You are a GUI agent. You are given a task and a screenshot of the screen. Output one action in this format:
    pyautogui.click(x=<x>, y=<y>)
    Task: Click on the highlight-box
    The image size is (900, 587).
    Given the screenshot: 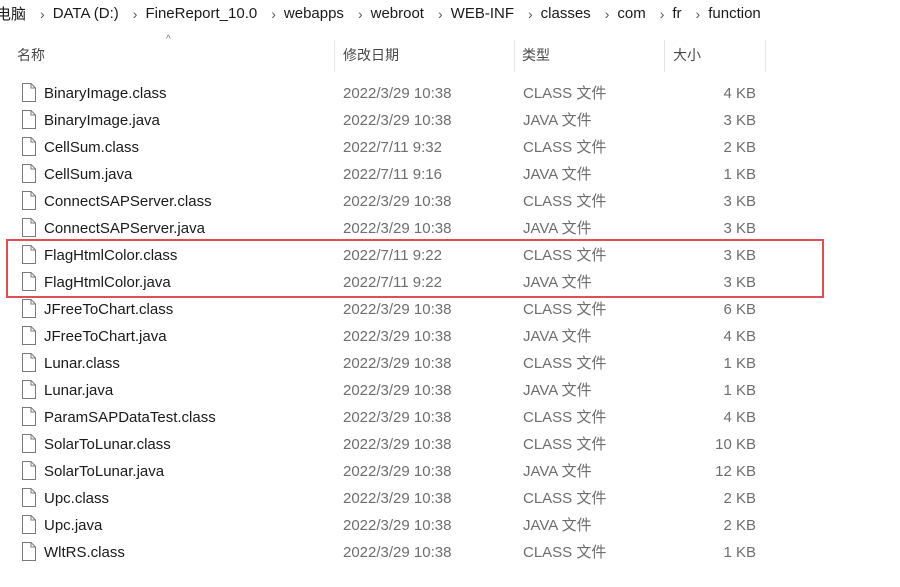 What is the action you would take?
    pyautogui.click(x=415, y=268)
    